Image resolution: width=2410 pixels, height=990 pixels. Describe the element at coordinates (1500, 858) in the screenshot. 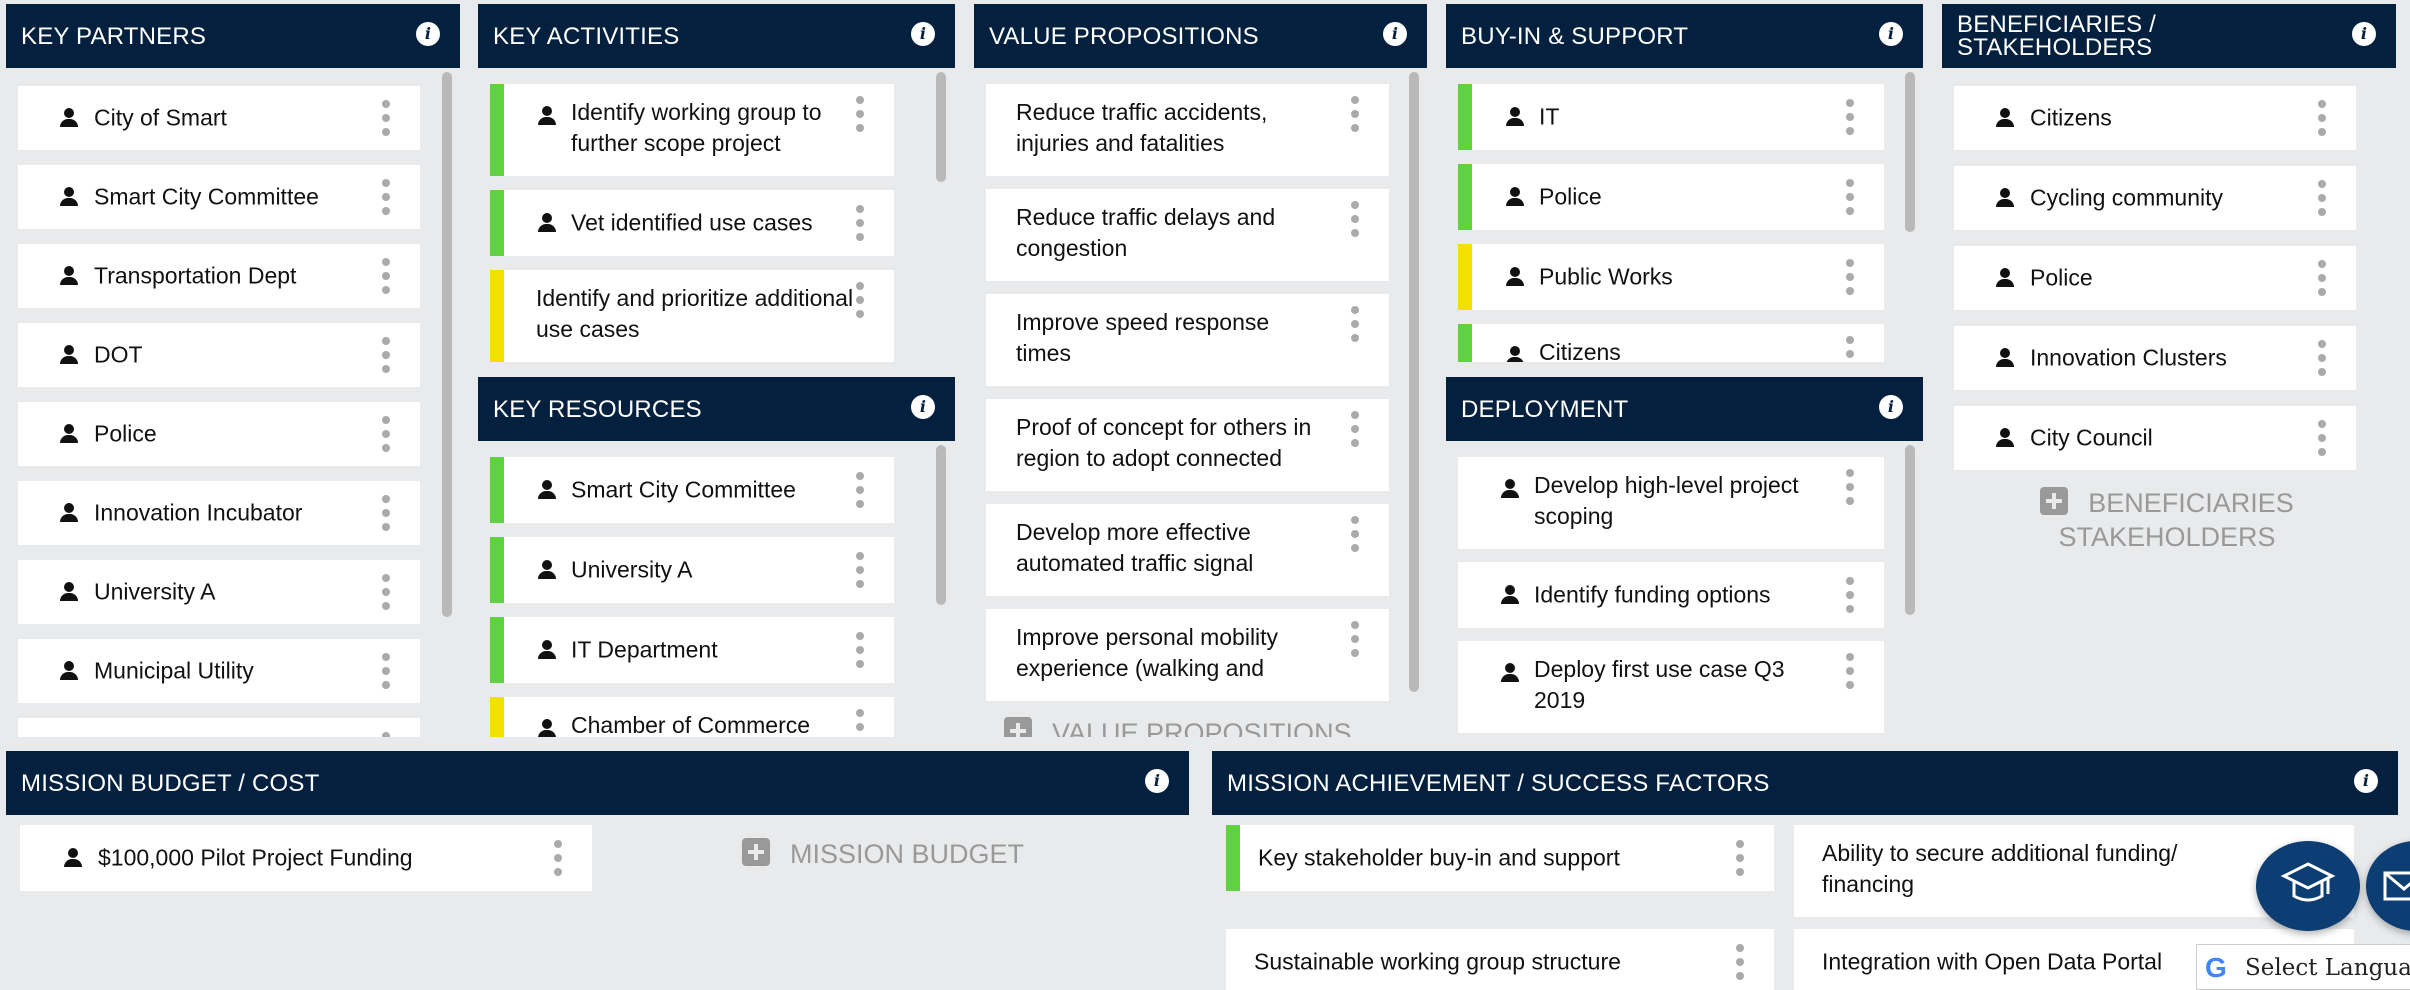

I see `card: Key stakeholder buy-in and support` at that location.